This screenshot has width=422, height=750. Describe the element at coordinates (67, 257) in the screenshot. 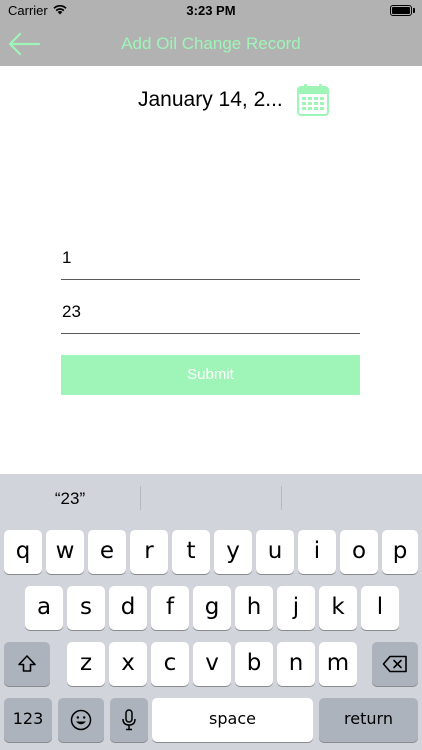

I see `first-field-value: 1` at that location.